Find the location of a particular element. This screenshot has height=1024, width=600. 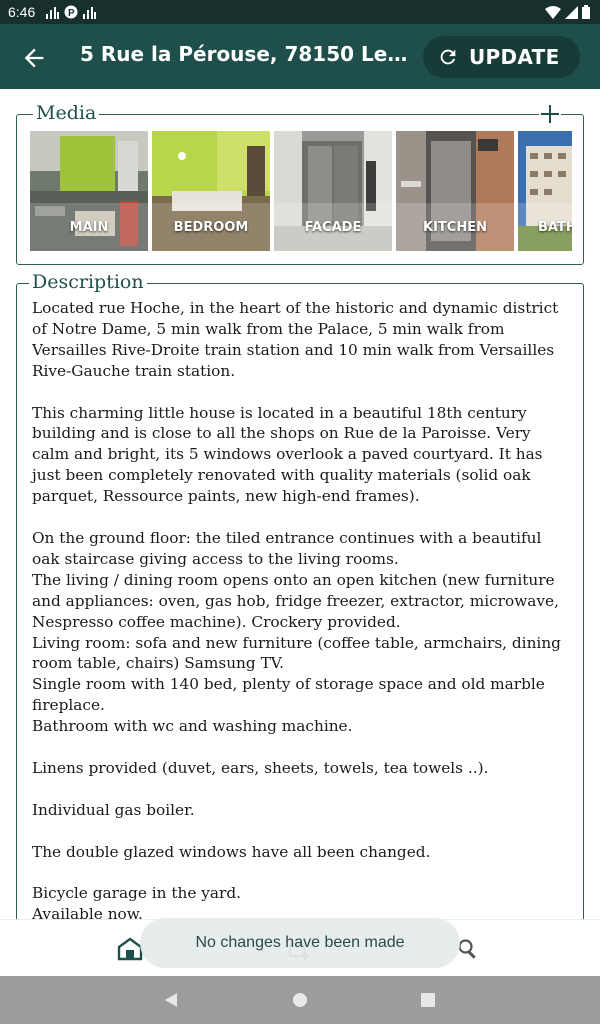

media-thumb-label: FACADE is located at coordinates (333, 227).